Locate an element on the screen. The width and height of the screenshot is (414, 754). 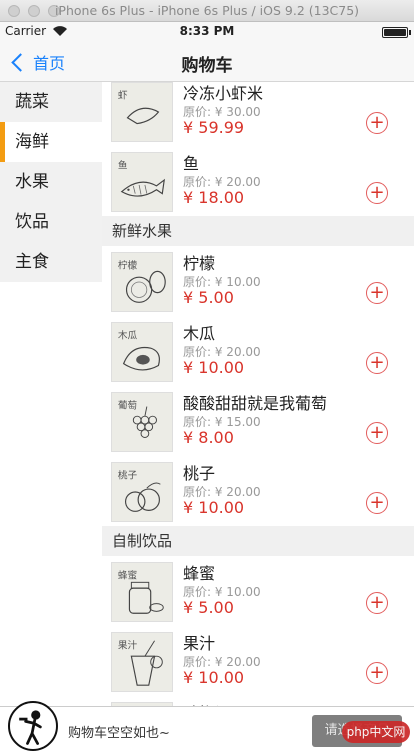
status-time: 8:33 PM is located at coordinates (207, 31).